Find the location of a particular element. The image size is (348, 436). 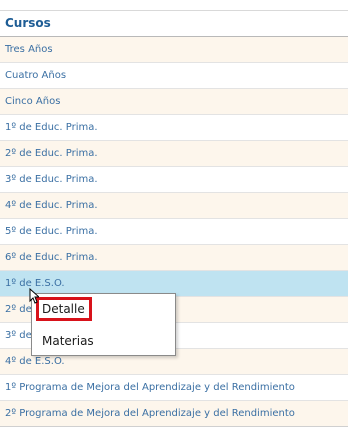

table-row: Cinco Años is located at coordinates (174, 102).